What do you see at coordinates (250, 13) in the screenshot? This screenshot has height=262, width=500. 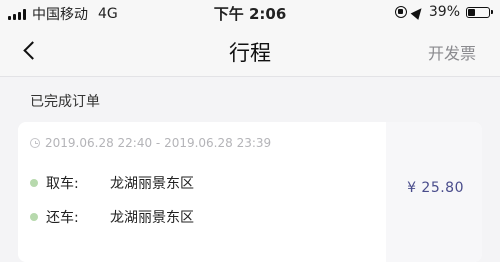 I see `status-bar: 中国移动 4G 下午 2:06 39%` at bounding box center [250, 13].